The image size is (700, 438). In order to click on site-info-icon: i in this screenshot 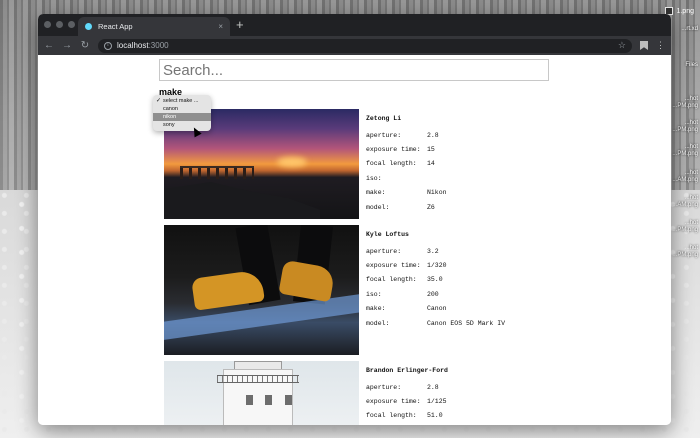, I will do `click(108, 45)`.